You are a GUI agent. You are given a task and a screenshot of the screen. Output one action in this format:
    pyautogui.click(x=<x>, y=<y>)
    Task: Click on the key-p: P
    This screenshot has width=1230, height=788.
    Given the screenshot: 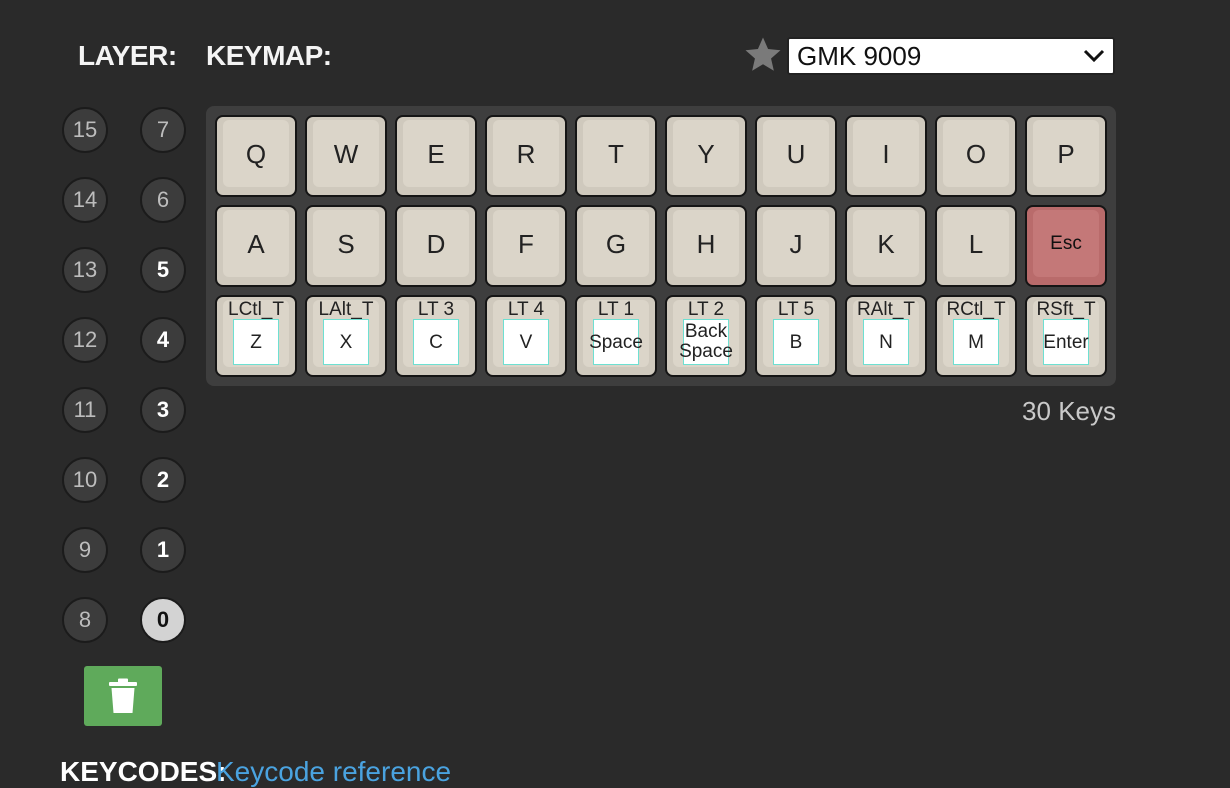 What is the action you would take?
    pyautogui.click(x=1066, y=156)
    